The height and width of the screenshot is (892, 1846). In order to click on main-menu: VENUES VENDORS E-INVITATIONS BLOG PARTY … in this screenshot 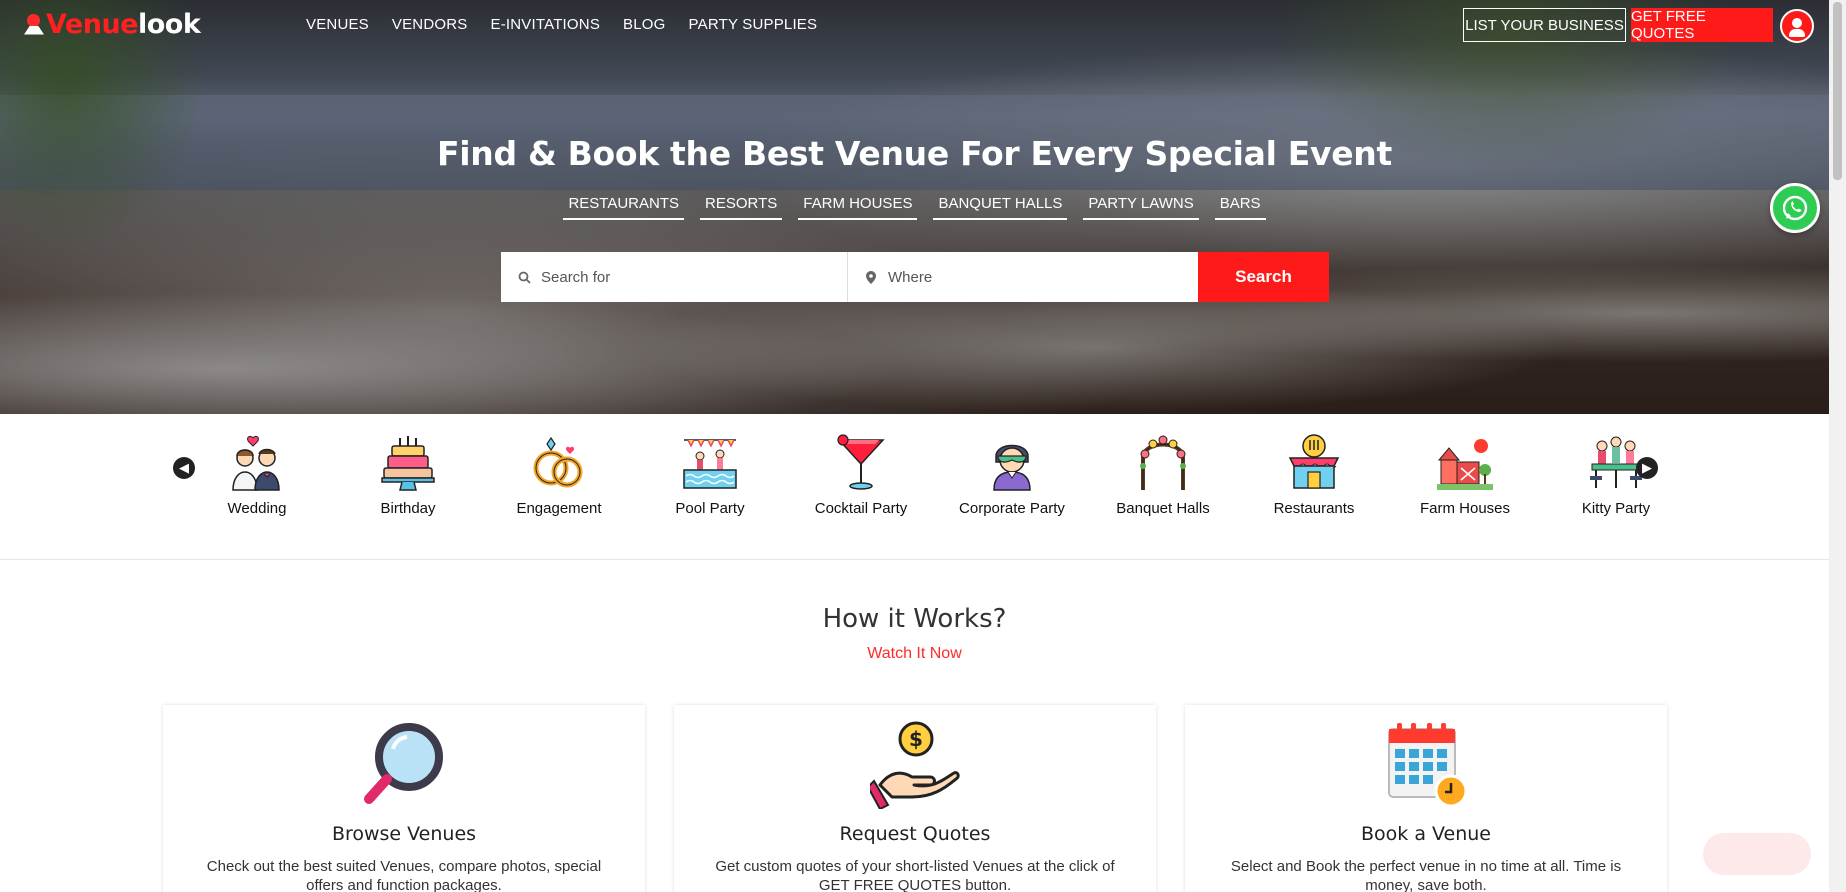, I will do `click(573, 24)`.